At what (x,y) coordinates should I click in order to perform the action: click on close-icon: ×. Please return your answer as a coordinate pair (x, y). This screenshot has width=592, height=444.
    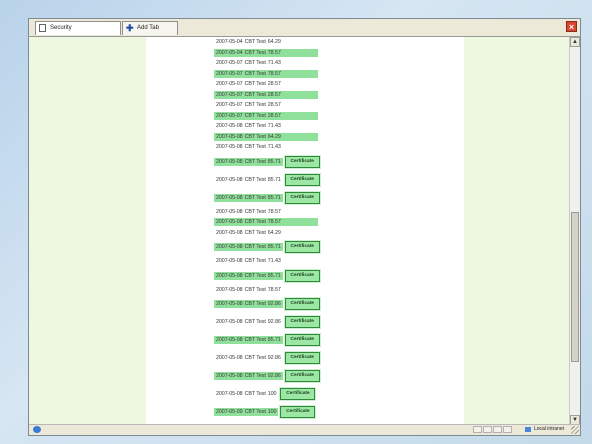
    Looking at the image, I should click on (571, 26).